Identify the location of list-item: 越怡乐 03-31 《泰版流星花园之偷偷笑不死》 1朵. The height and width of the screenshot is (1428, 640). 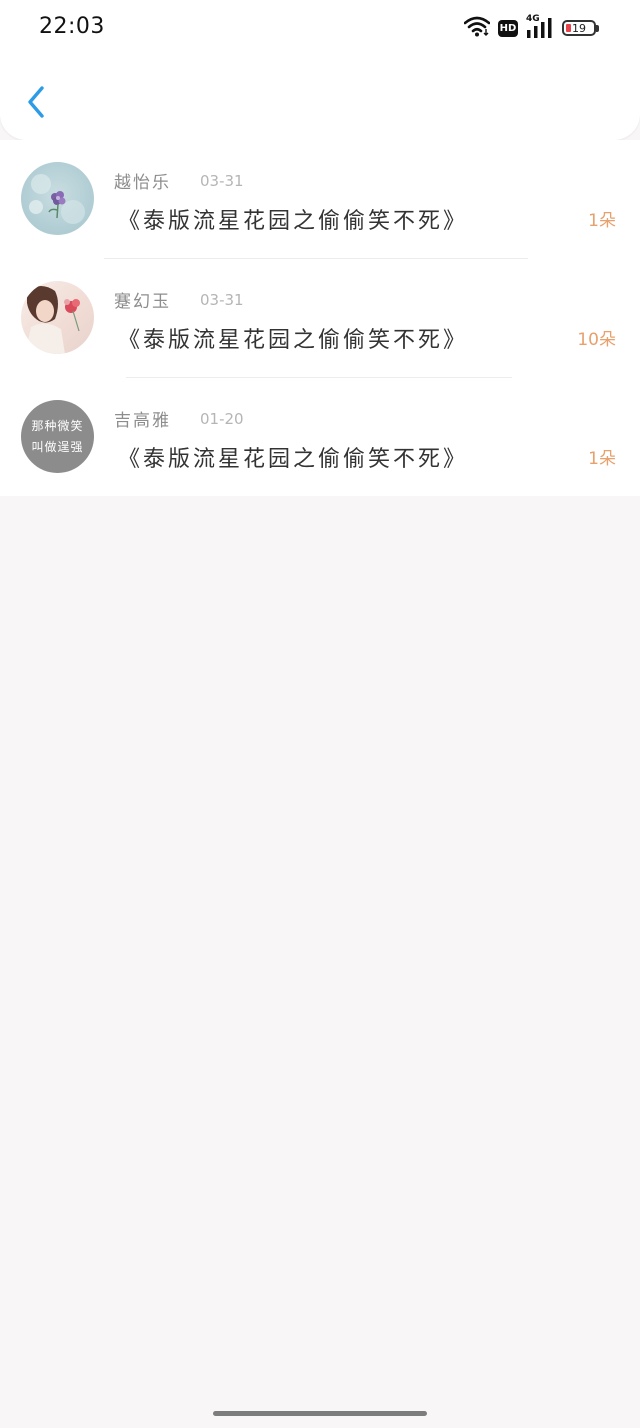
(320, 199).